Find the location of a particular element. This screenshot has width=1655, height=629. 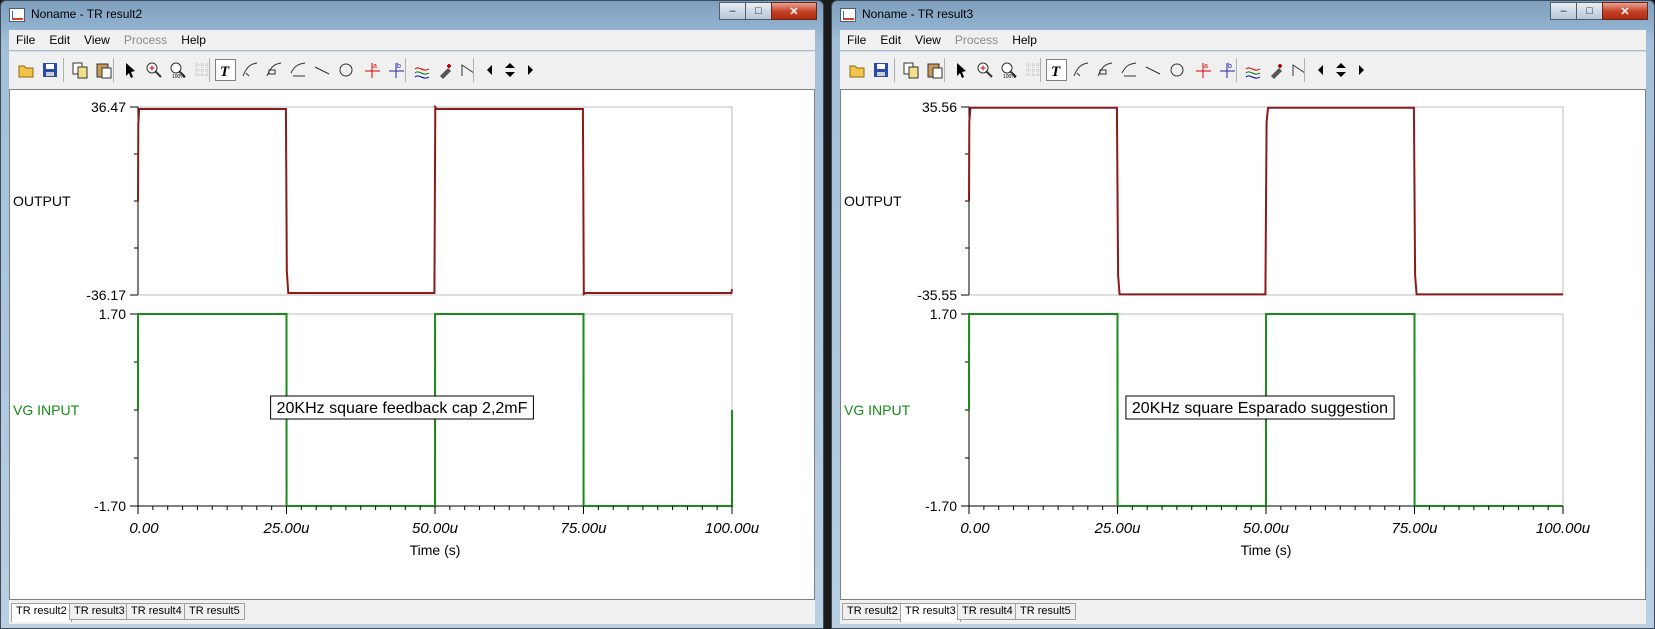

svg-text: T is located at coordinates (1056, 71).